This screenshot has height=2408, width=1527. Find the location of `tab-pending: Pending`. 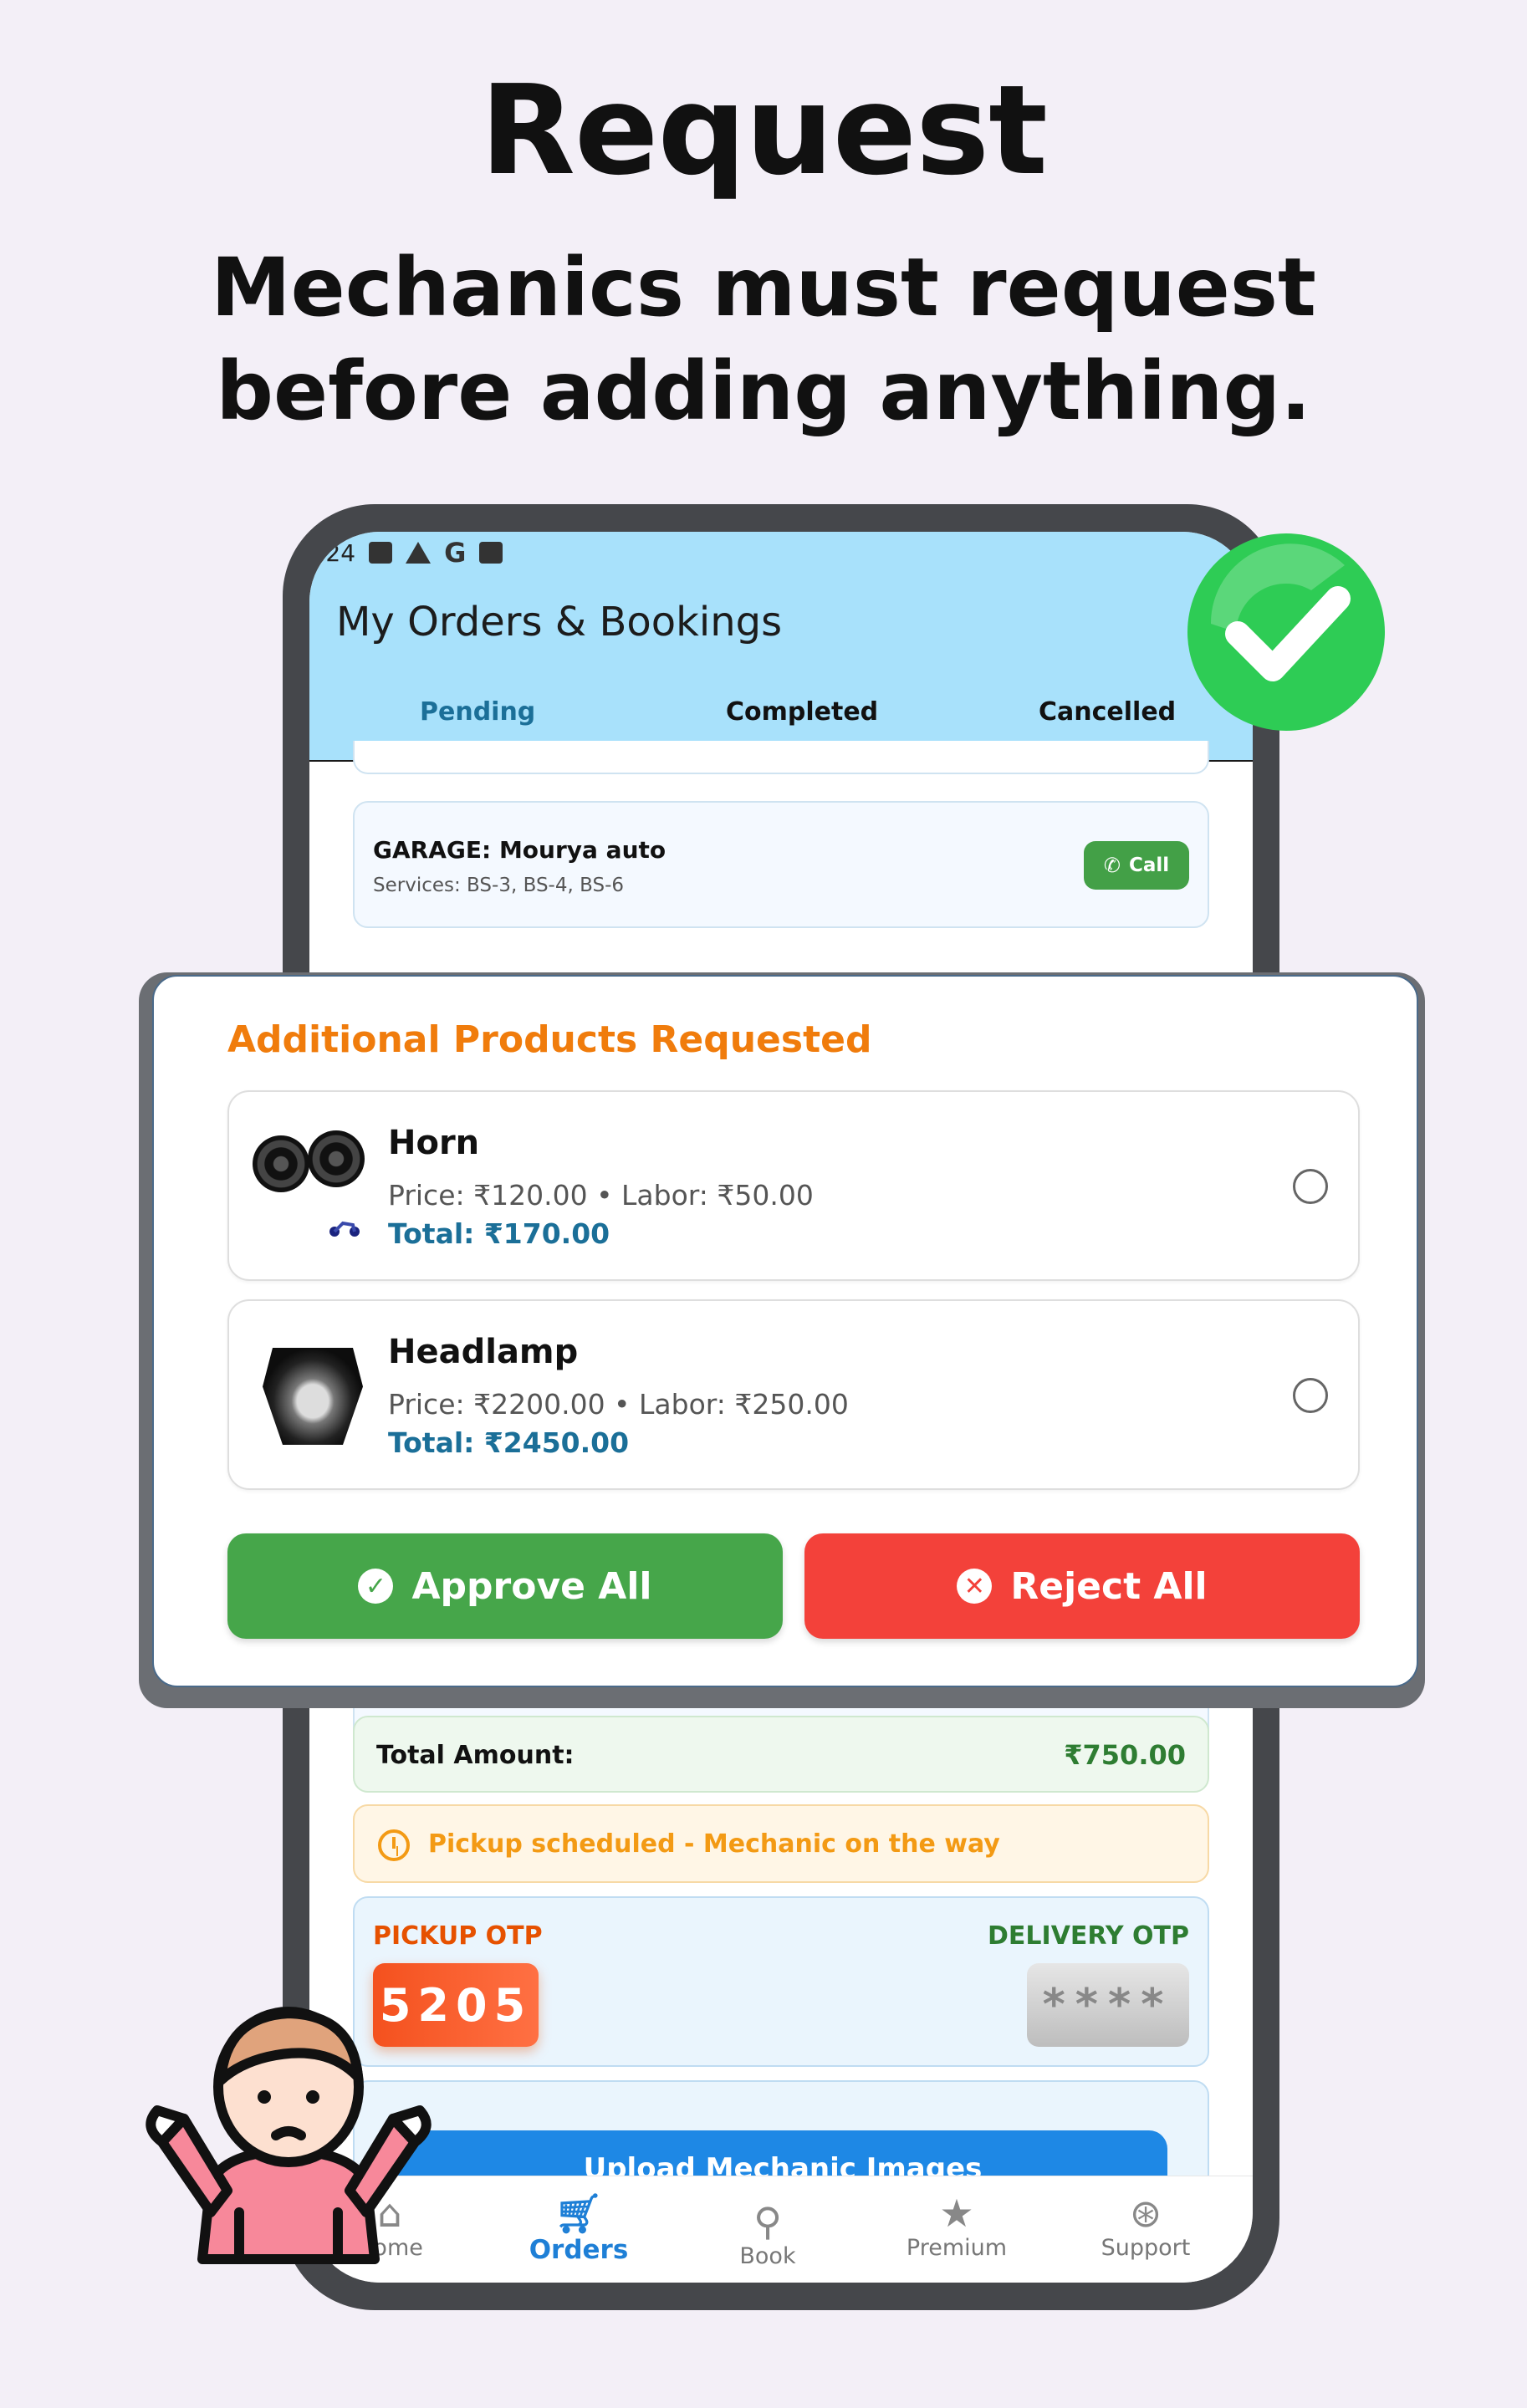

tab-pending: Pending is located at coordinates (478, 712).